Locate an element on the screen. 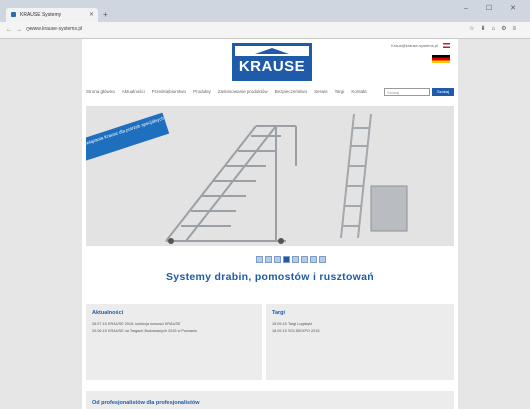  menu-item: Serwis is located at coordinates (321, 91).